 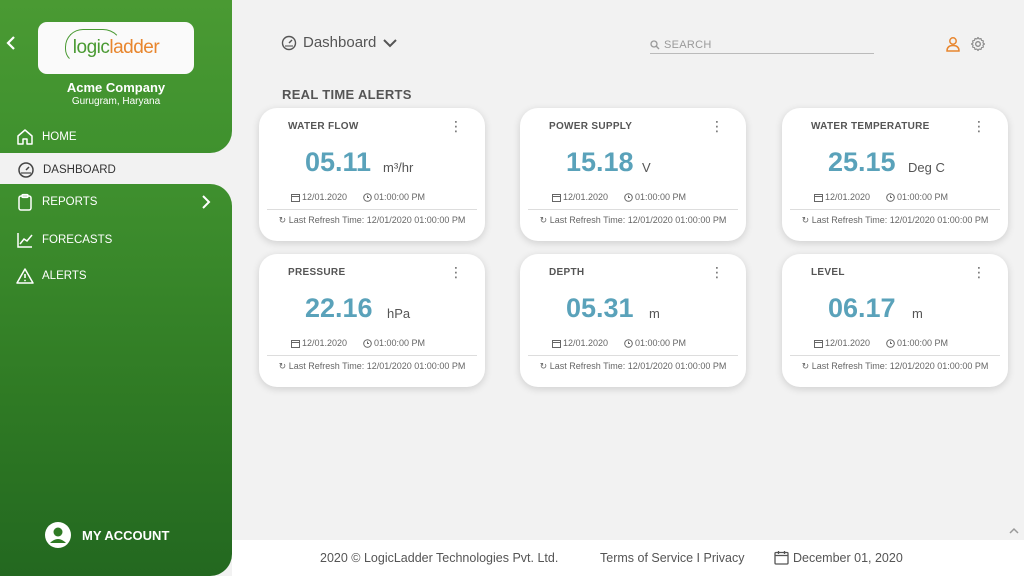 What do you see at coordinates (339, 308) in the screenshot?
I see `card-value: 22.16` at bounding box center [339, 308].